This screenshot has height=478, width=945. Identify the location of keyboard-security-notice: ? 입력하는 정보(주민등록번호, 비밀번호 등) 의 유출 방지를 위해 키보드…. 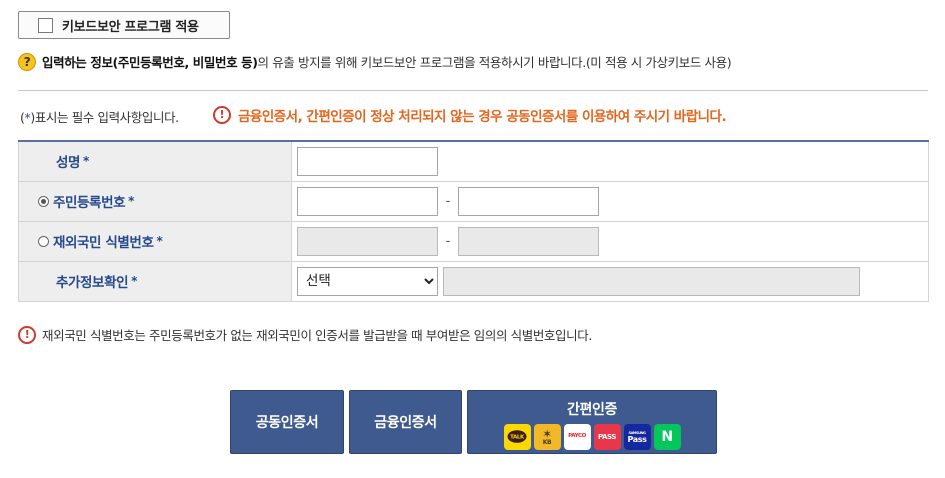
(375, 61).